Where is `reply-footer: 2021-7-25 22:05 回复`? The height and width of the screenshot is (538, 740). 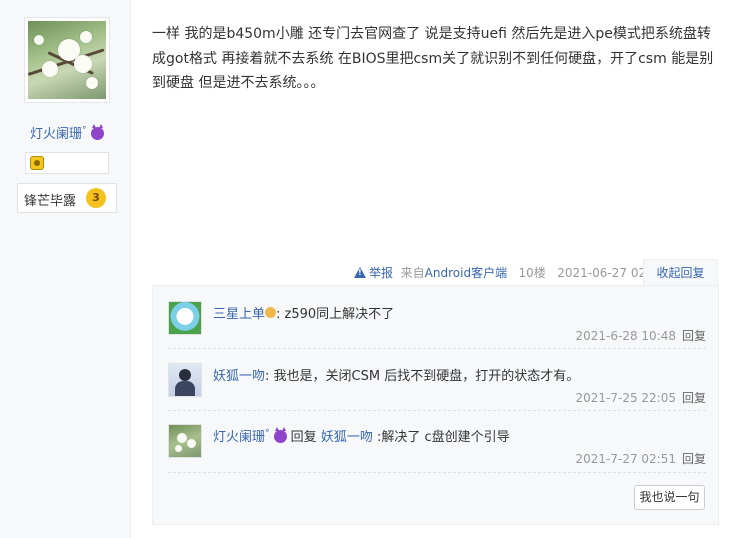
reply-footer: 2021-7-25 22:05 回复 is located at coordinates (640, 397).